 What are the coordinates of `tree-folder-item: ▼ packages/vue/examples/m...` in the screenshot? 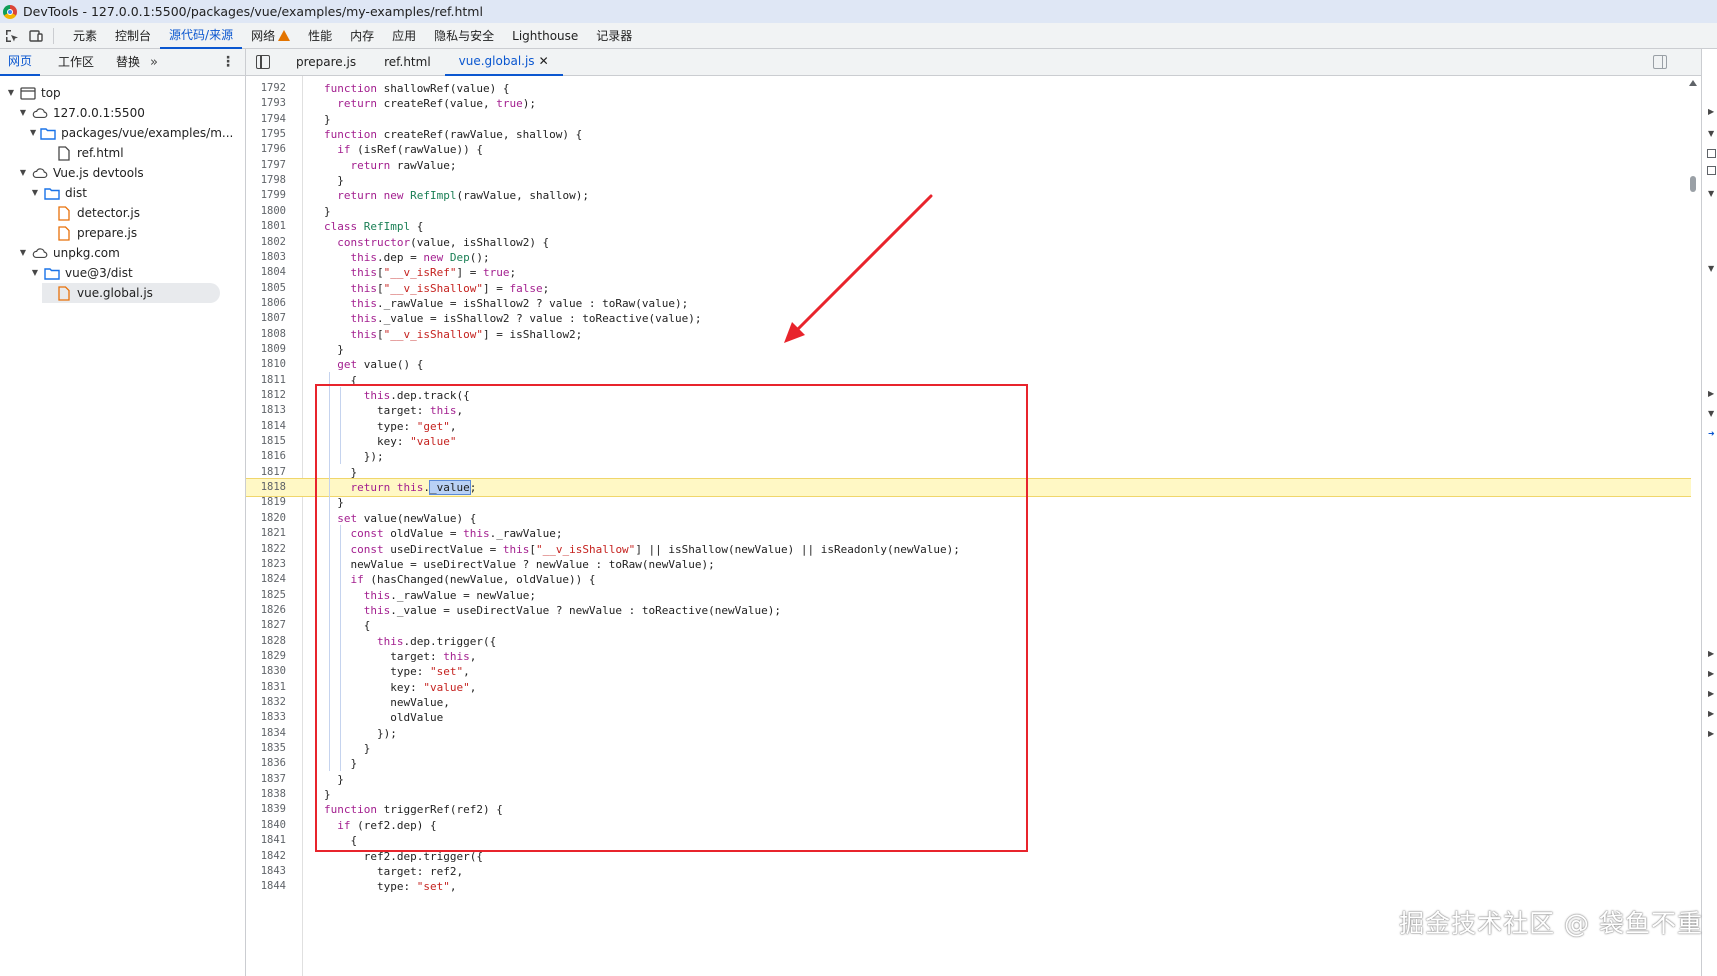 It's located at (131, 133).